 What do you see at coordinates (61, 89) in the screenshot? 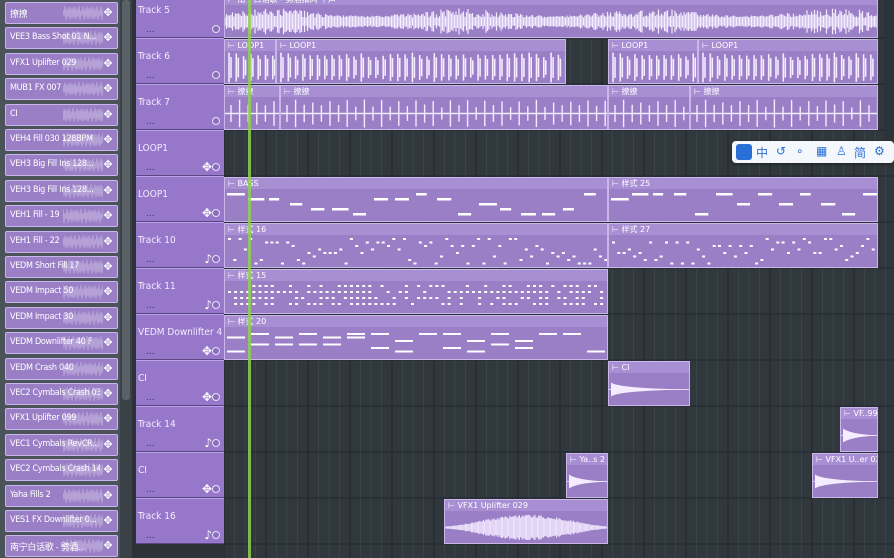
I see `picker-item: MUB1 FX 007 ✥` at bounding box center [61, 89].